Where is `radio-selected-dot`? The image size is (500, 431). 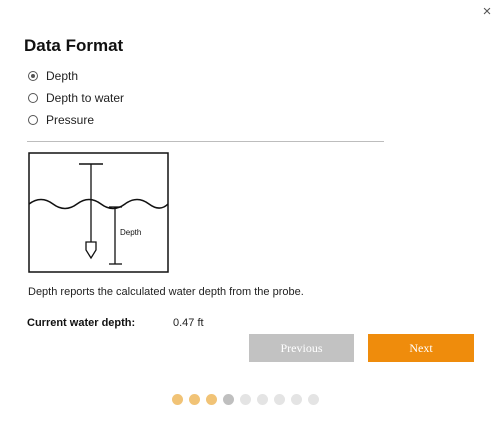 radio-selected-dot is located at coordinates (33, 76).